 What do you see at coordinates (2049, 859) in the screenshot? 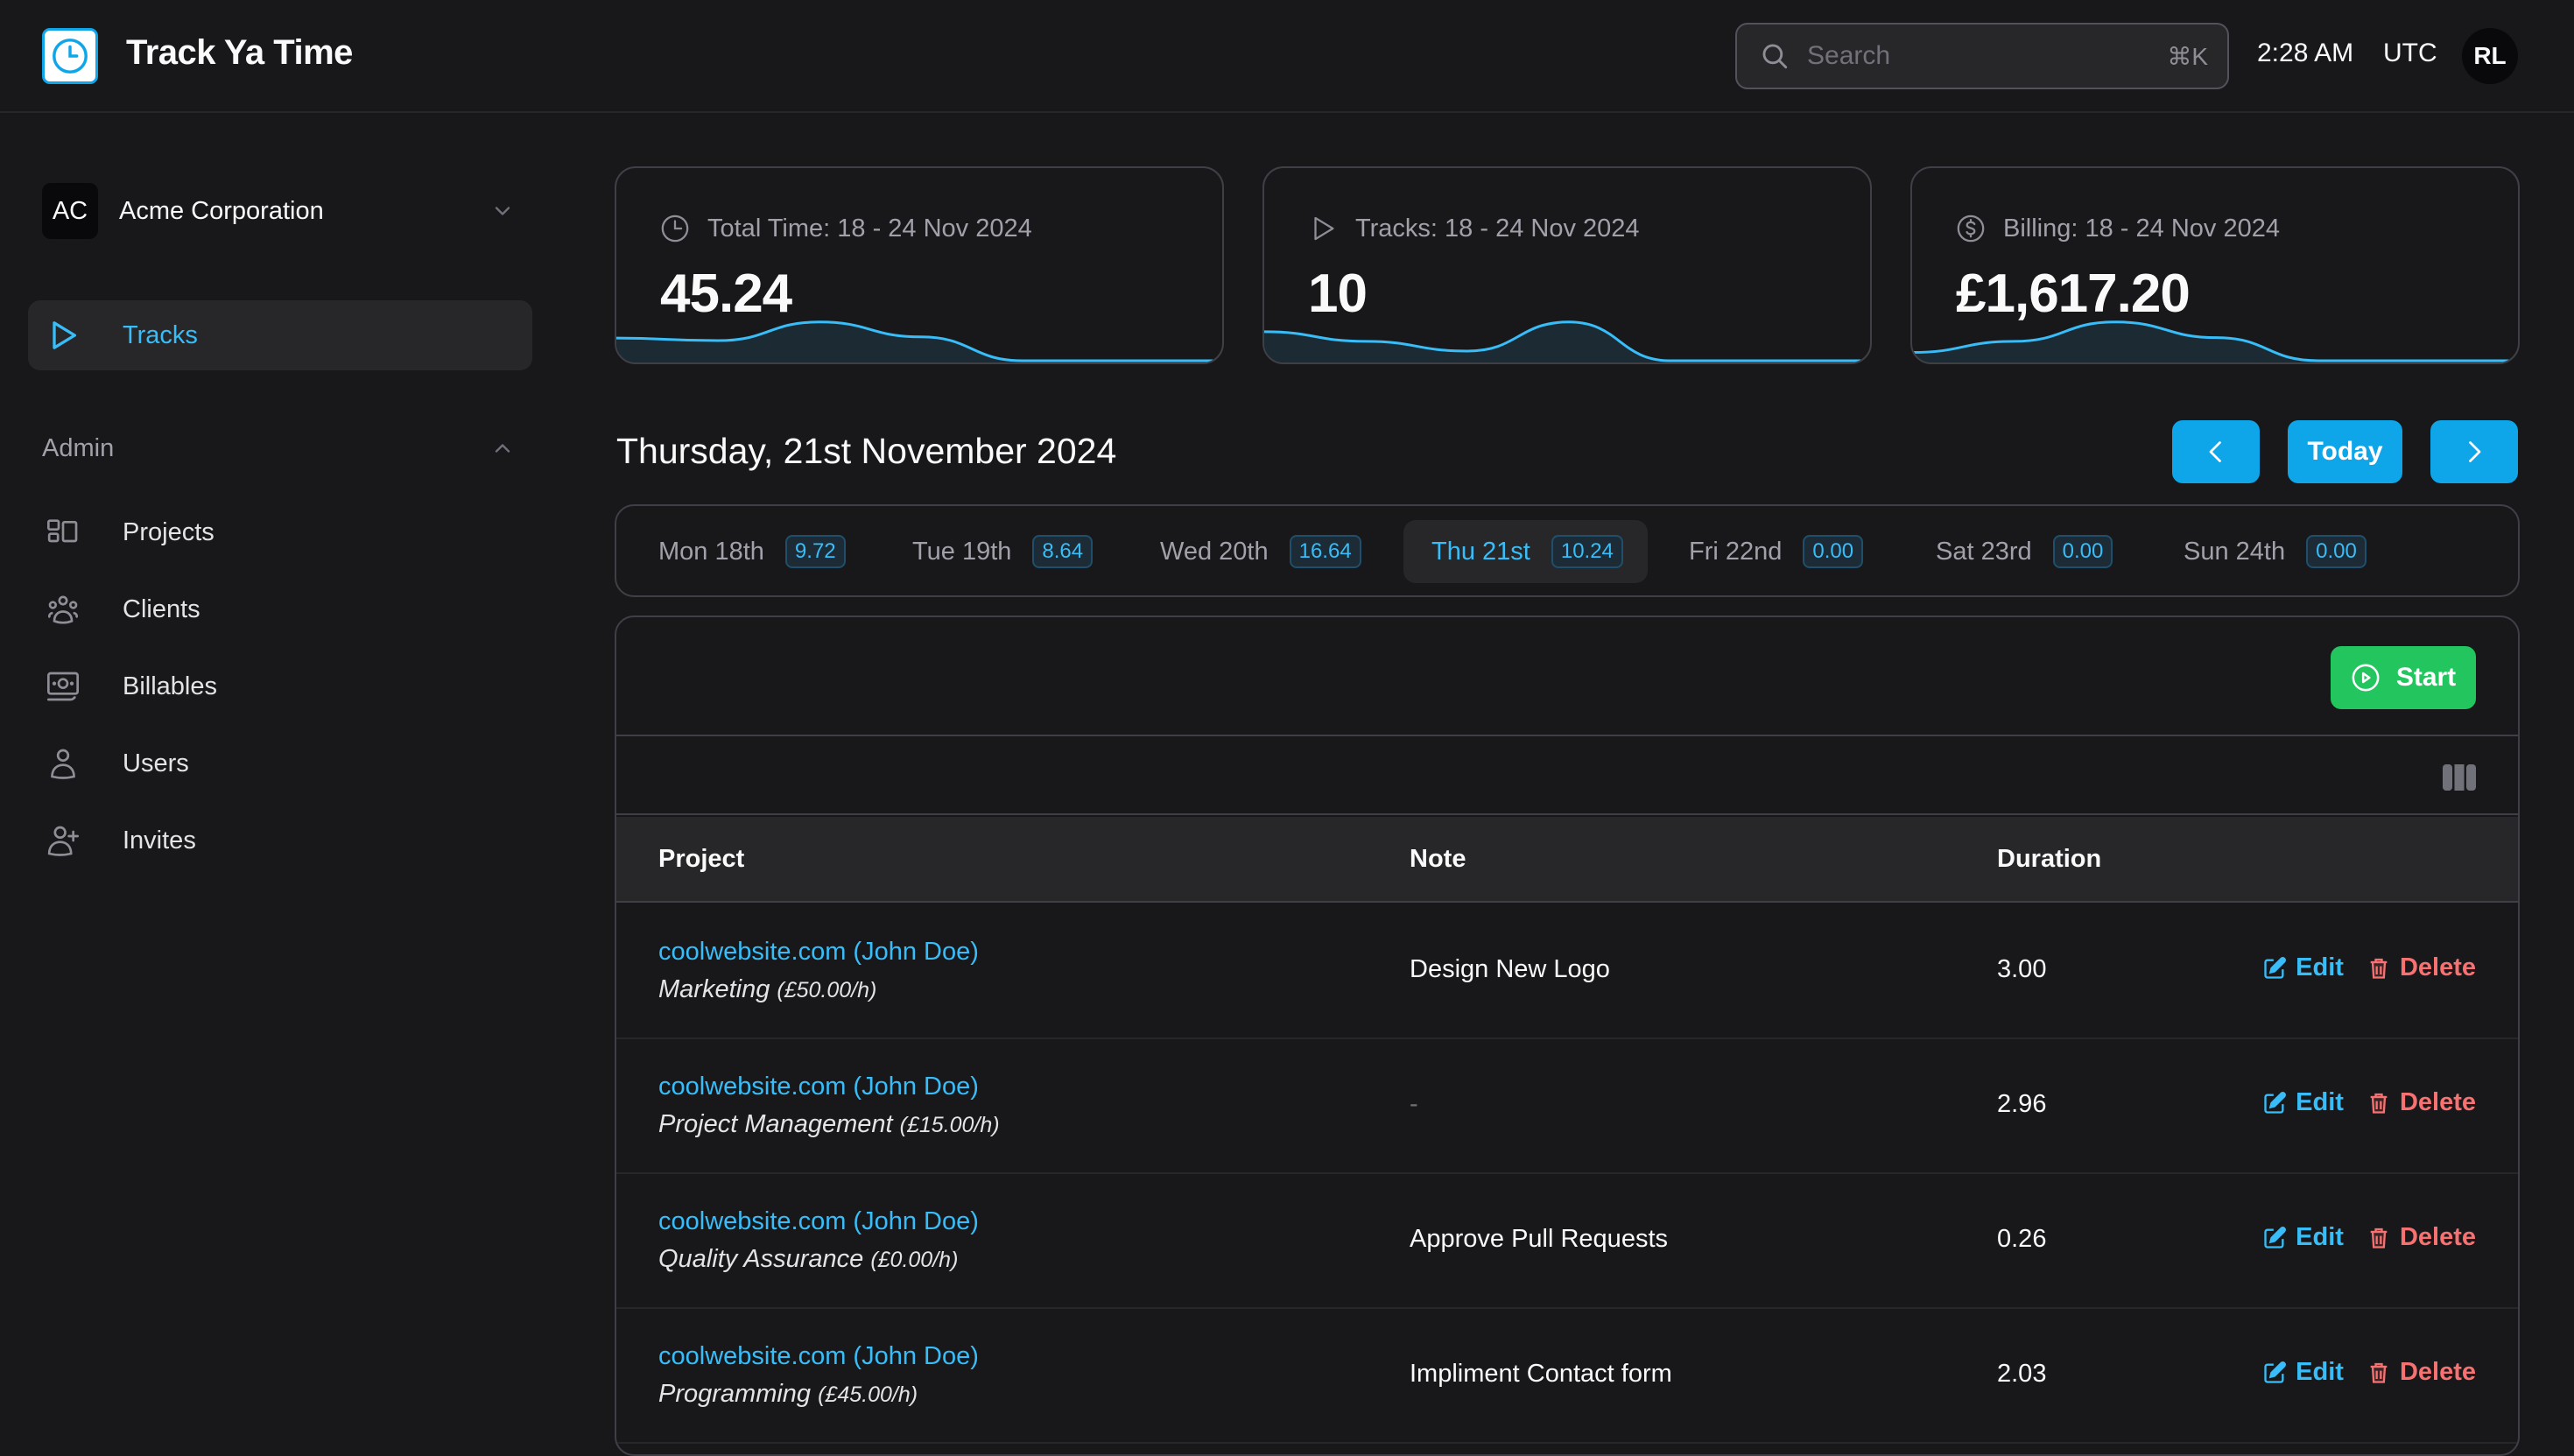
I see `column-header-duration: Duration` at bounding box center [2049, 859].